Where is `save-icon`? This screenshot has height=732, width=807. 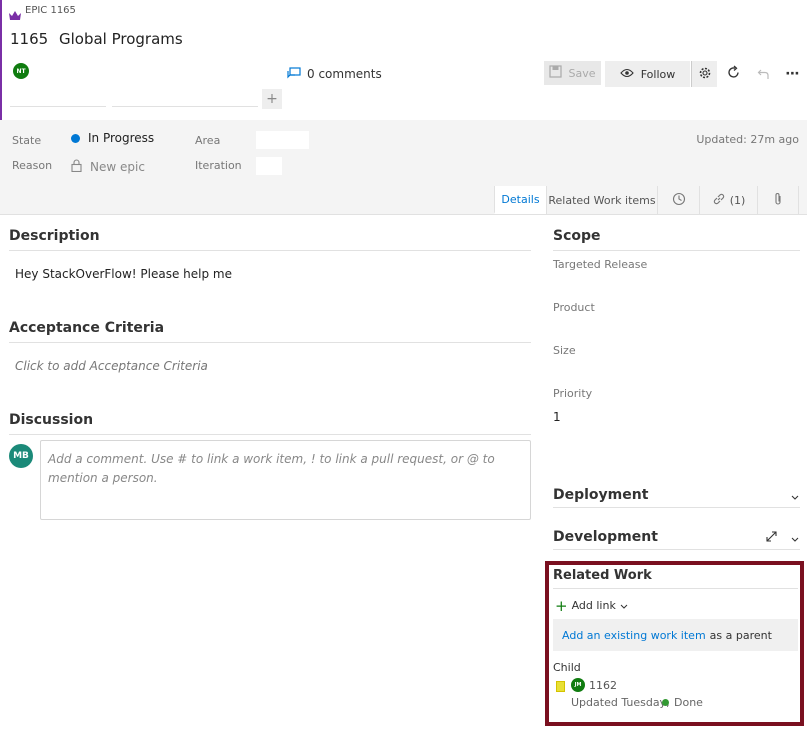 save-icon is located at coordinates (556, 73).